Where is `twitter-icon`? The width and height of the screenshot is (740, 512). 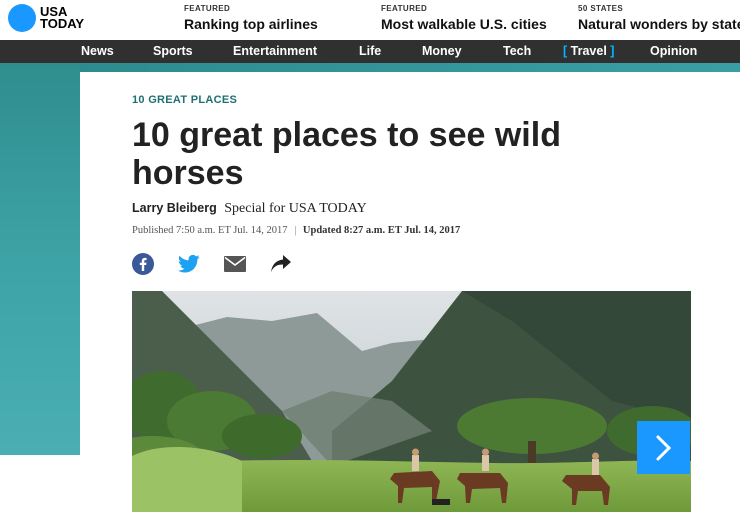
twitter-icon is located at coordinates (189, 263).